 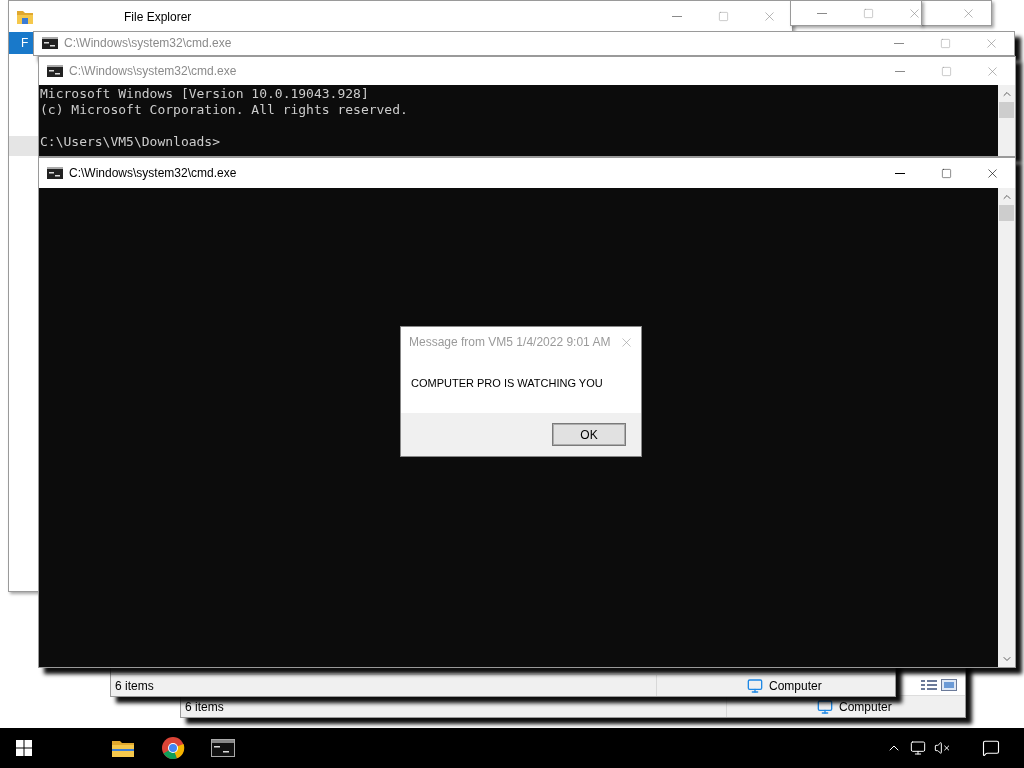 I want to click on dialog-title: Message from VM5 1/4/2022 9:01 AM, so click(x=510, y=342).